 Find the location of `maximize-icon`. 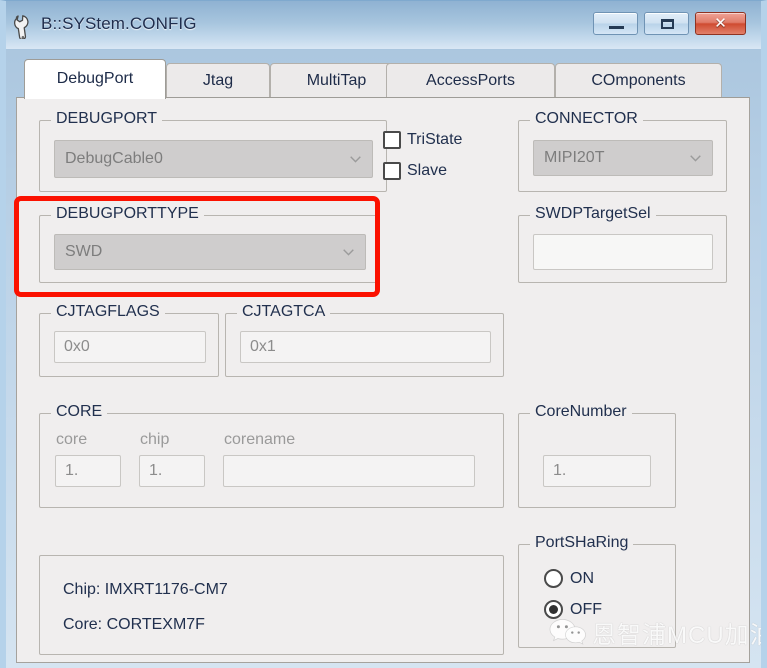

maximize-icon is located at coordinates (667, 24).